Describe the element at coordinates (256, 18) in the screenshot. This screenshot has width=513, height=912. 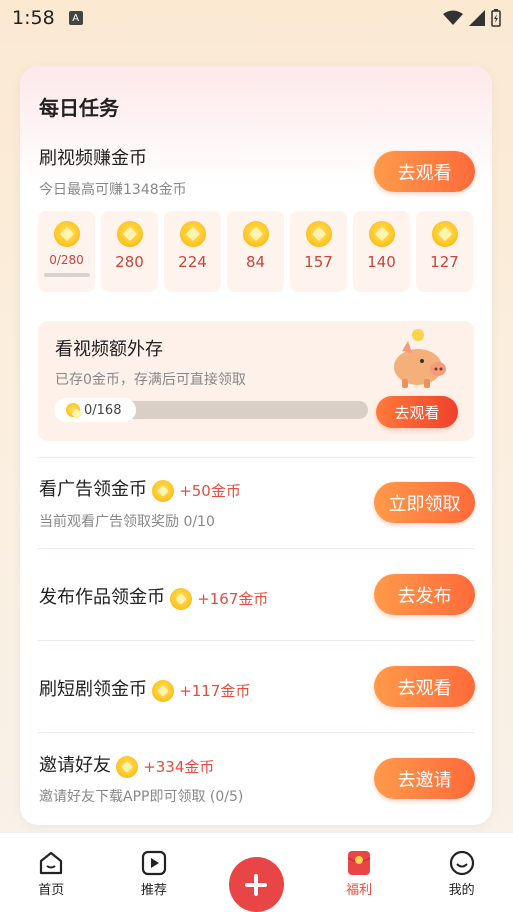
I see `status-bar: 1:58 A` at that location.